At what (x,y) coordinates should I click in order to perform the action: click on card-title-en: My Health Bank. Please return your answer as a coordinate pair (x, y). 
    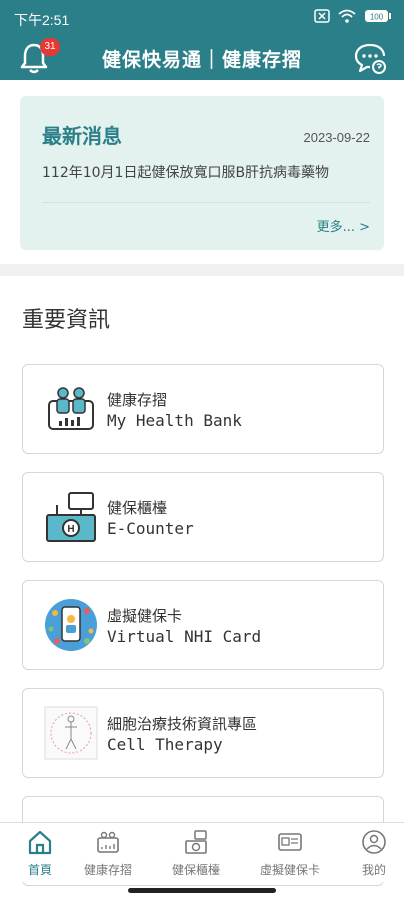
    Looking at the image, I should click on (174, 420).